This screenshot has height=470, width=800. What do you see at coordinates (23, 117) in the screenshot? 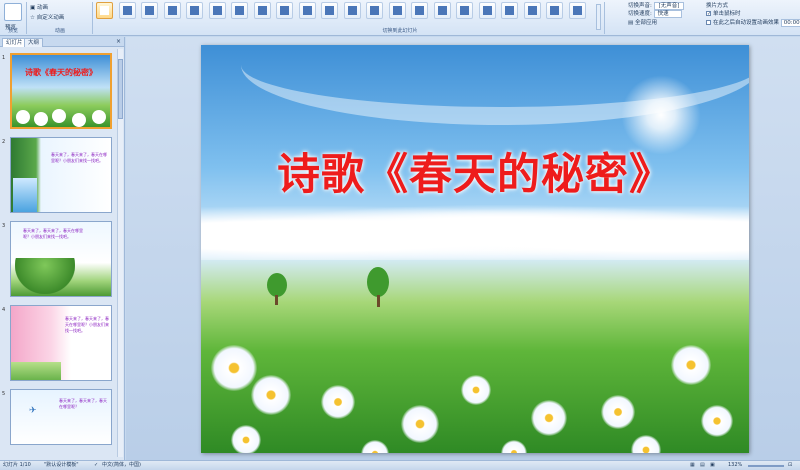
I see `flower-decoration` at bounding box center [23, 117].